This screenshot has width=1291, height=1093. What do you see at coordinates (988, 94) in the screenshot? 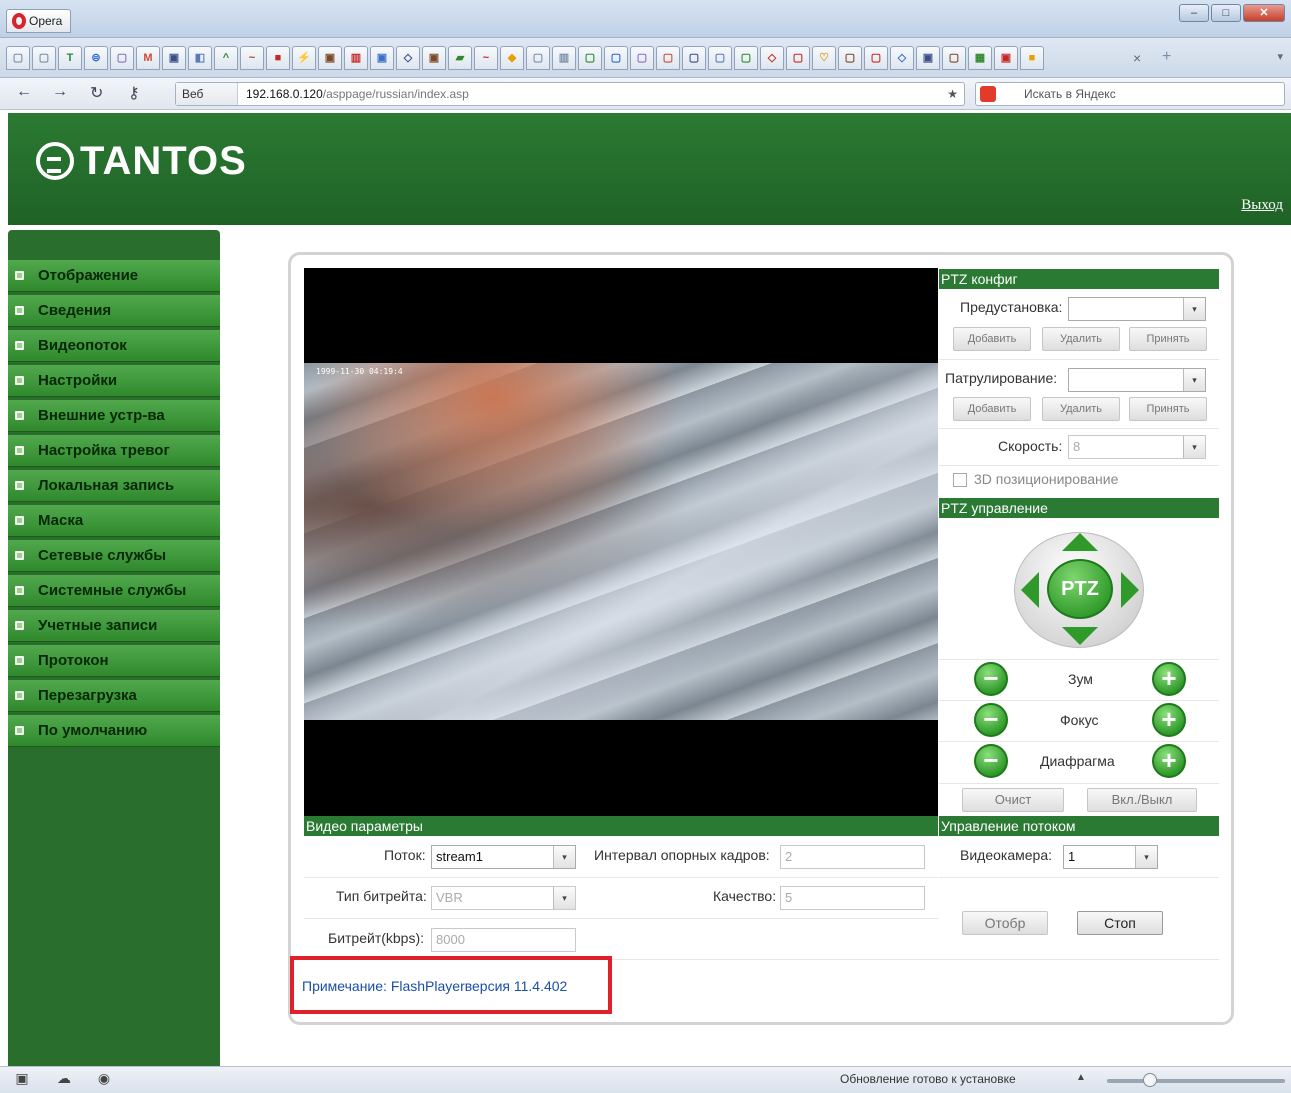
I see `yandex-engine-icon` at bounding box center [988, 94].